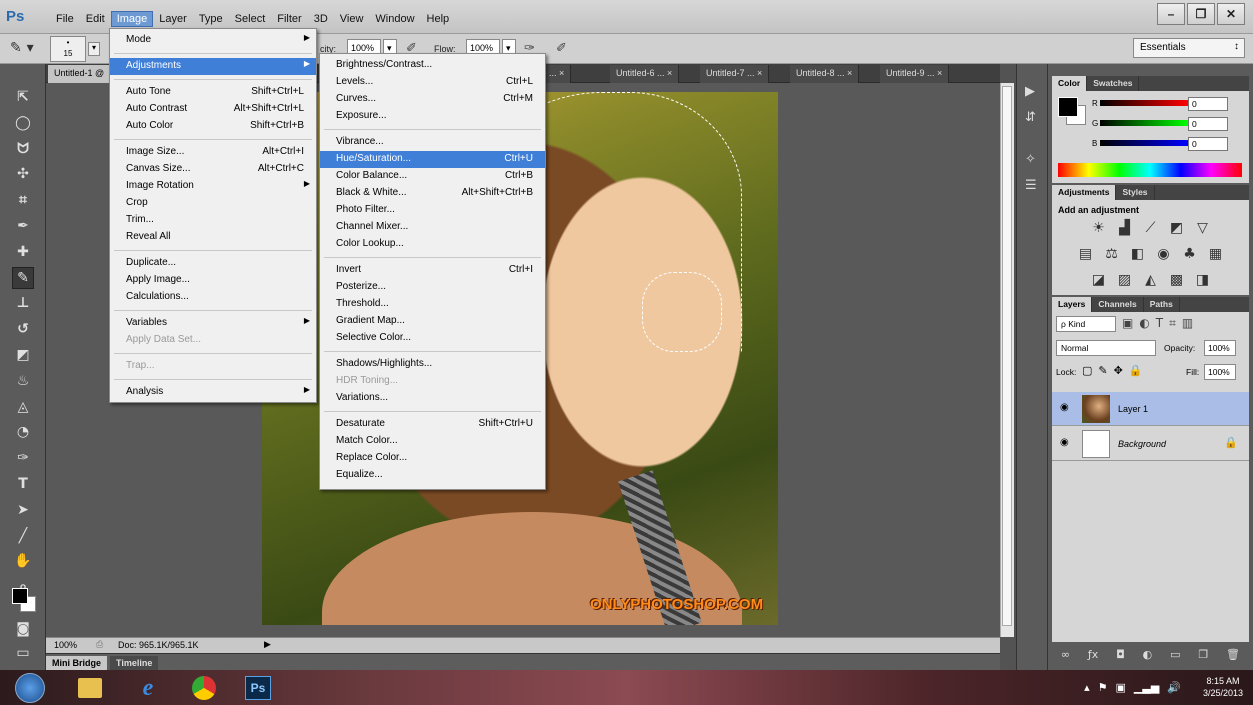 The image size is (1253, 705). I want to click on black-white-icon: ◧, so click(1138, 254).